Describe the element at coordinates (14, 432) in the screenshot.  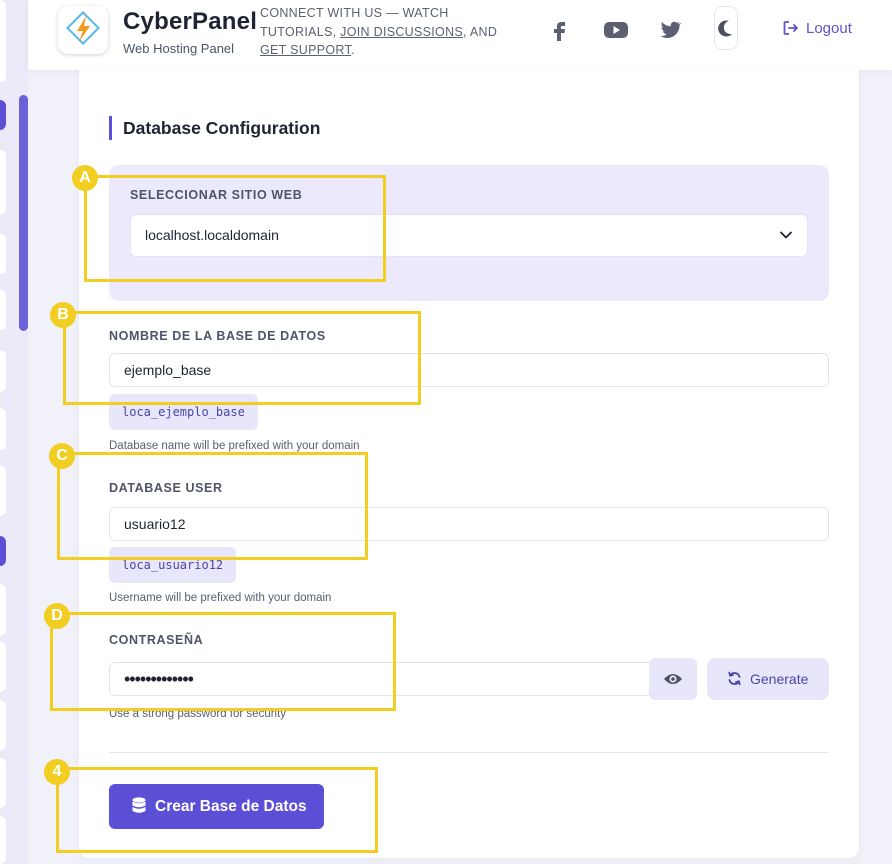
I see `sidebar` at that location.